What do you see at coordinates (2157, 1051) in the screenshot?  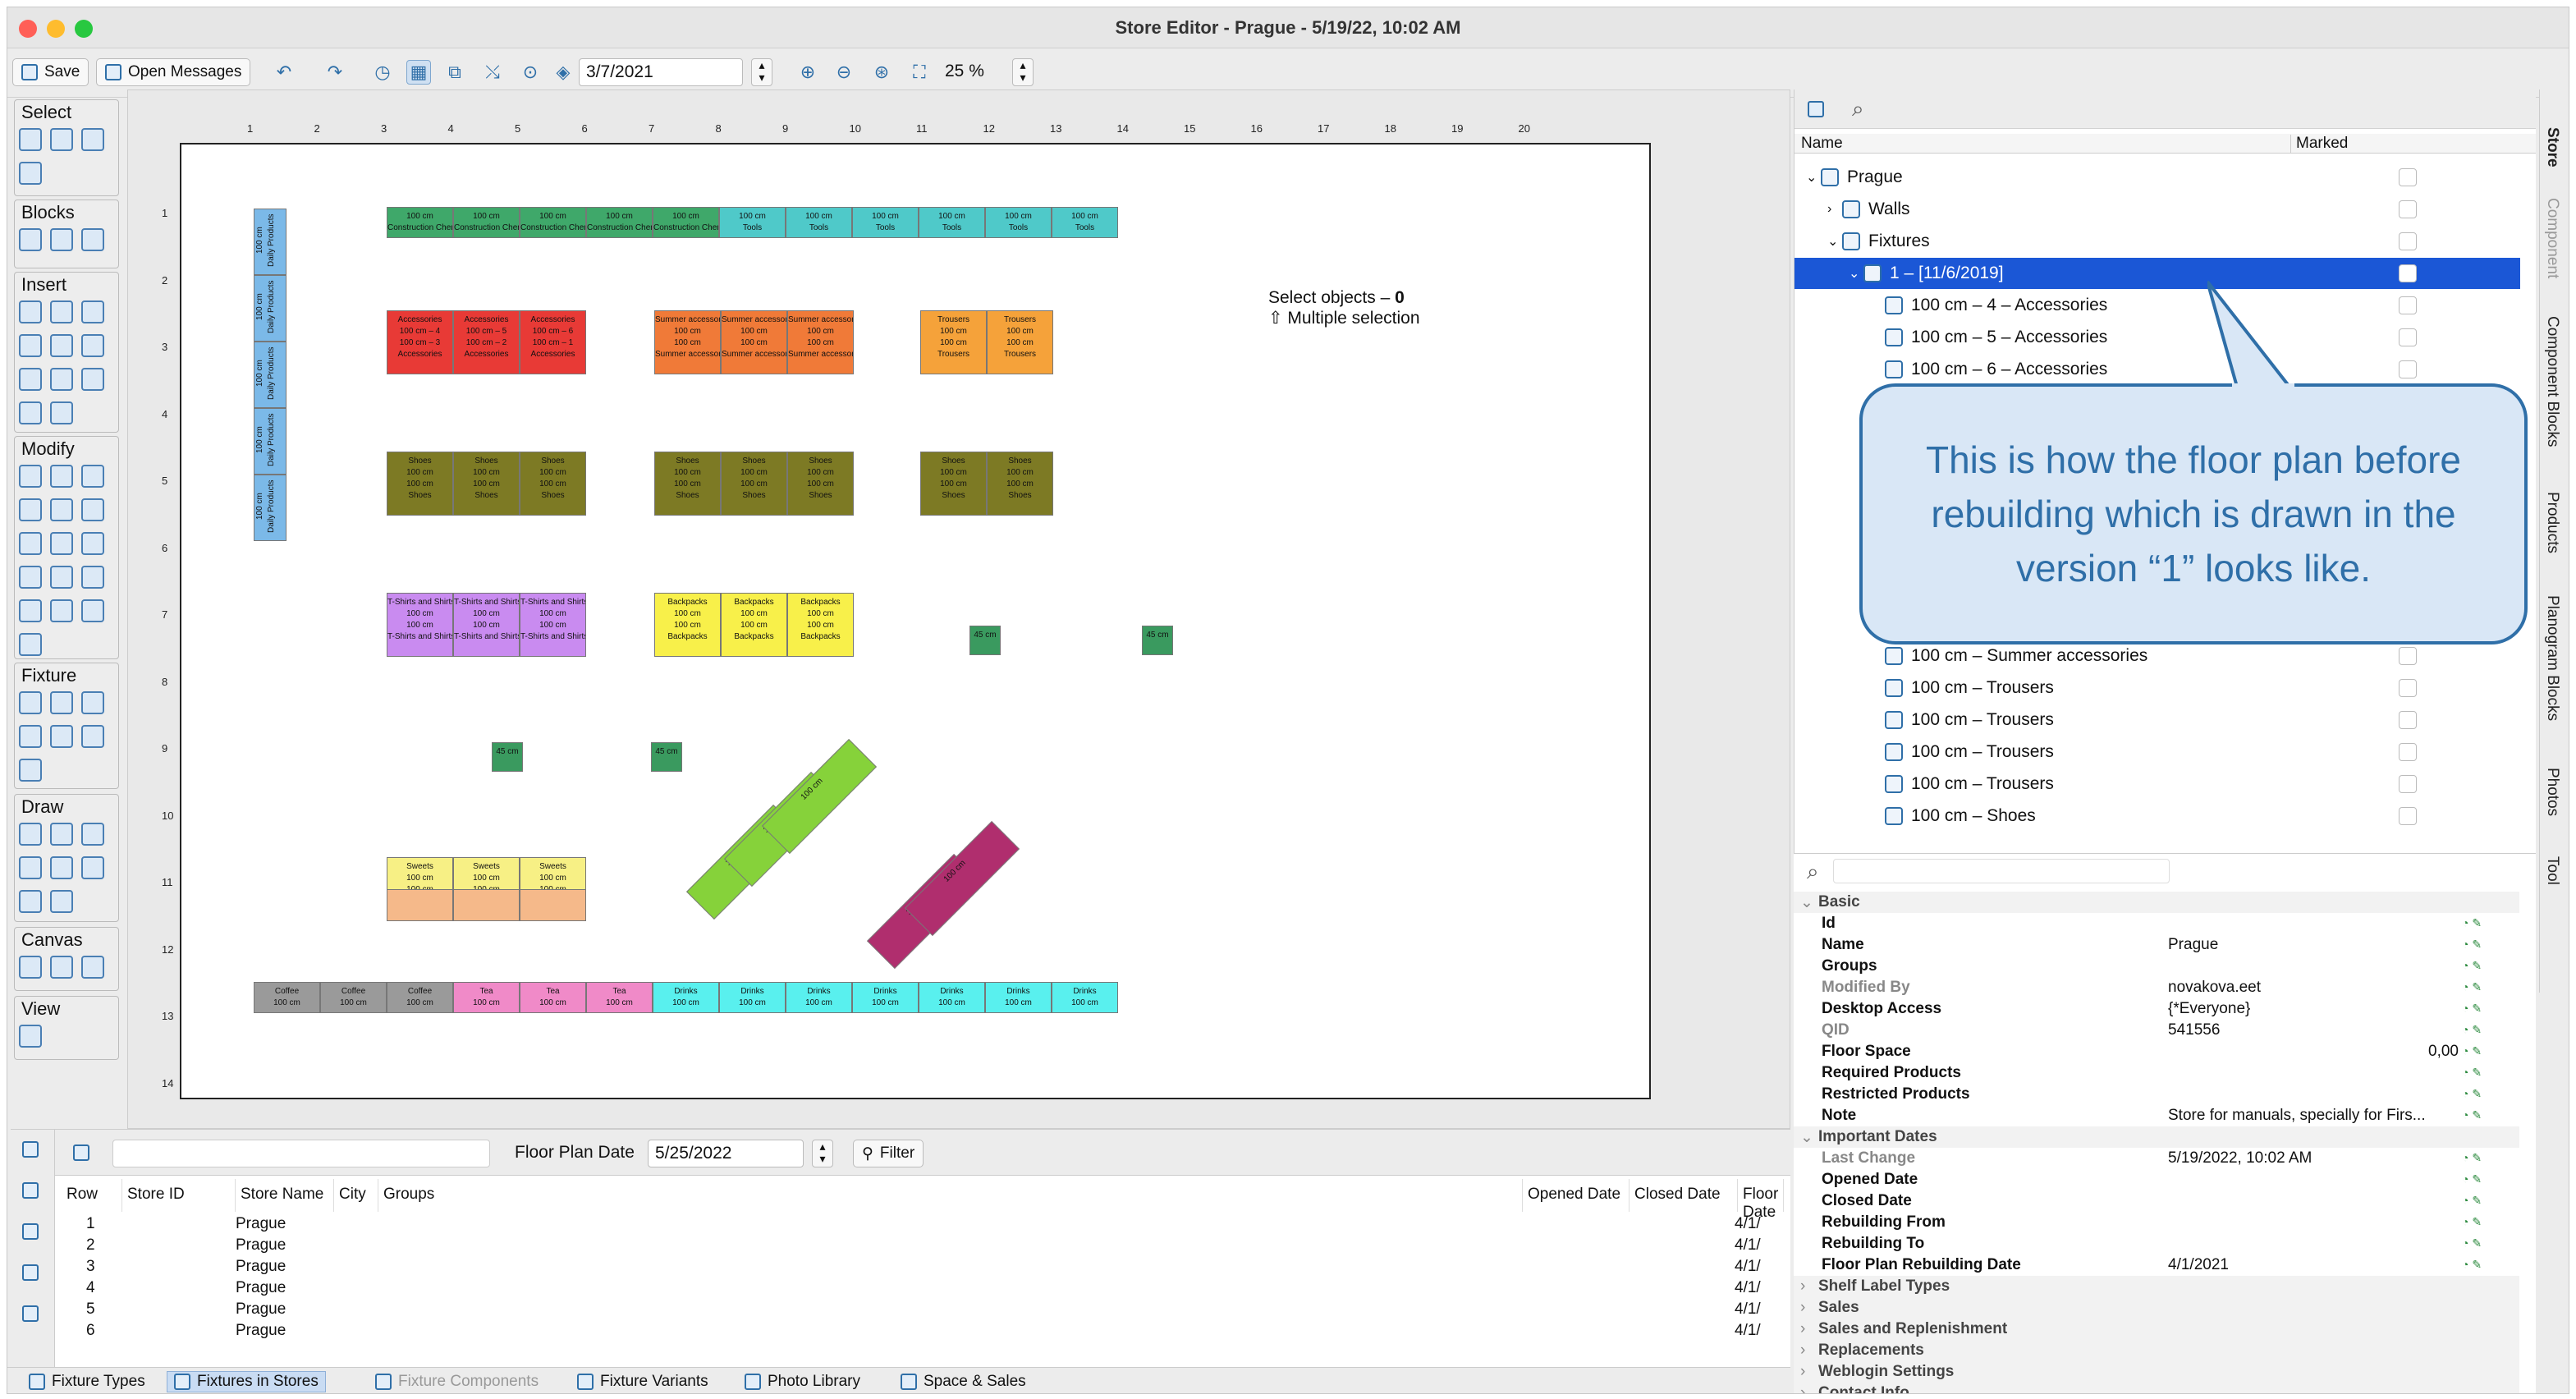 I see `property-row: Floor Space 0,00 ◔ ✎` at bounding box center [2157, 1051].